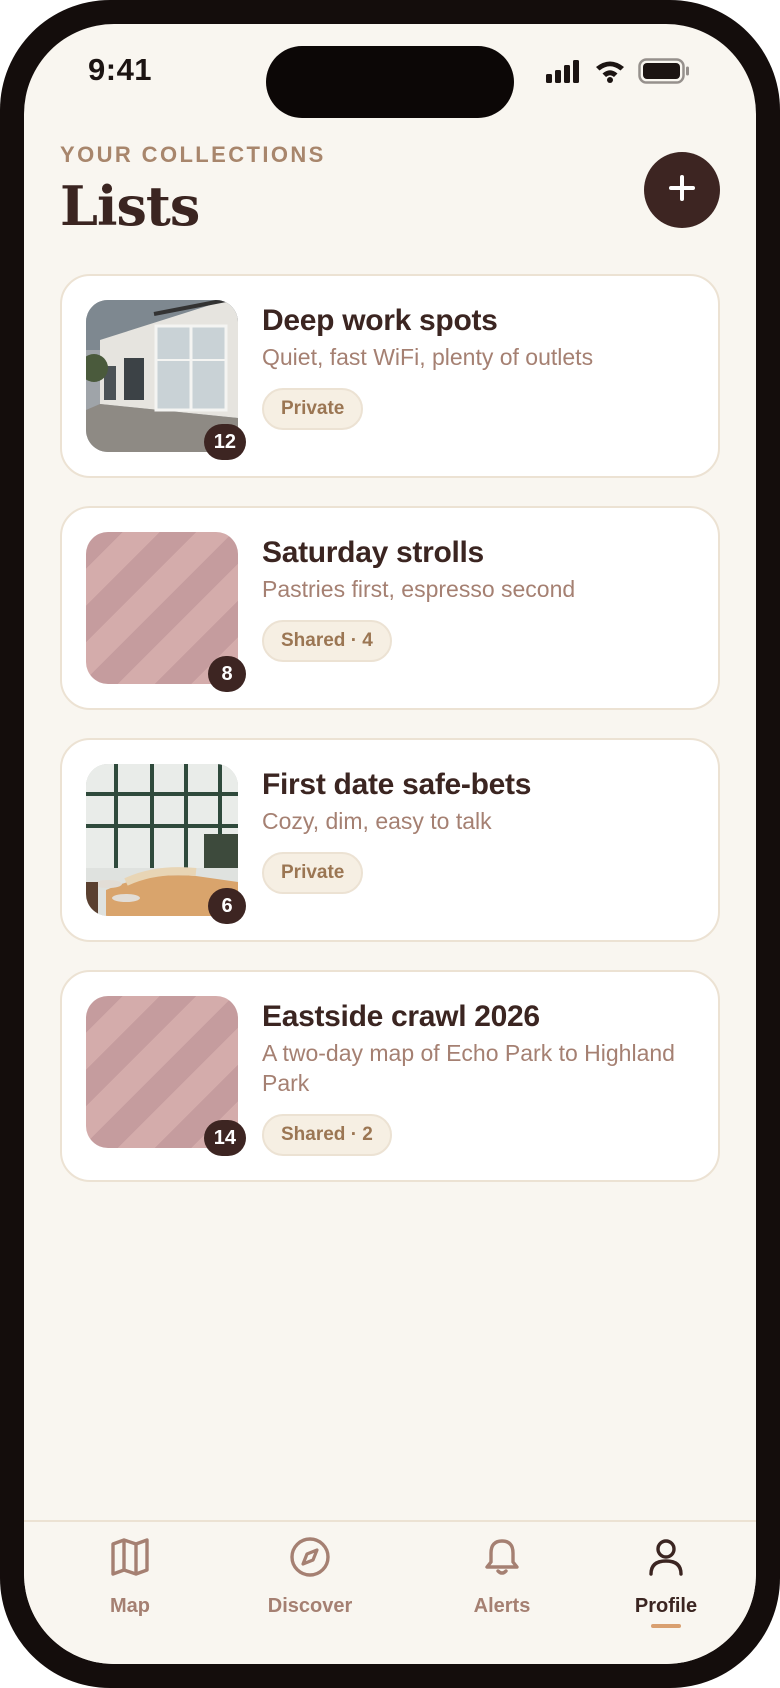 The image size is (780, 1688). I want to click on plus-icon, so click(682, 190).